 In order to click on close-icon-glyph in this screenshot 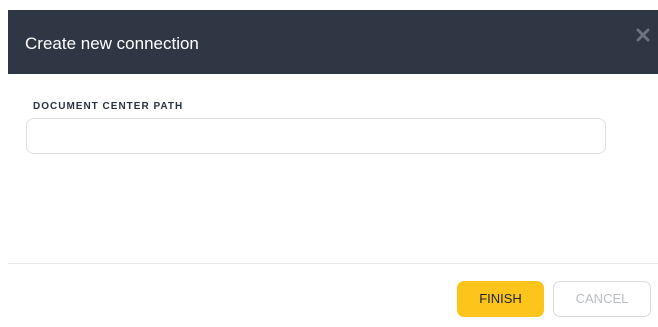, I will do `click(643, 35)`.